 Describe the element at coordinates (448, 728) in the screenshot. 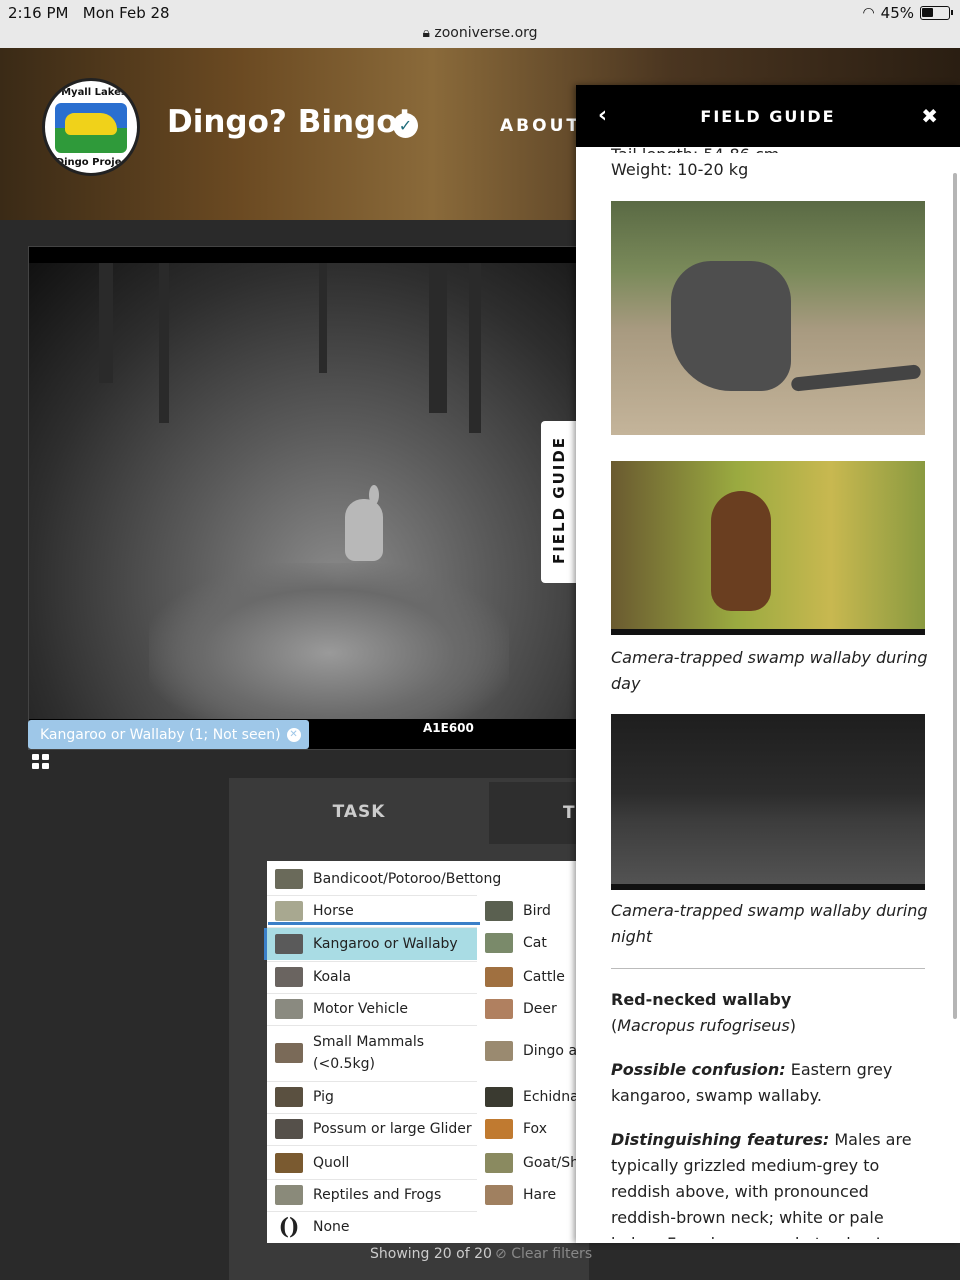

I see `camera-id: A1E600` at that location.